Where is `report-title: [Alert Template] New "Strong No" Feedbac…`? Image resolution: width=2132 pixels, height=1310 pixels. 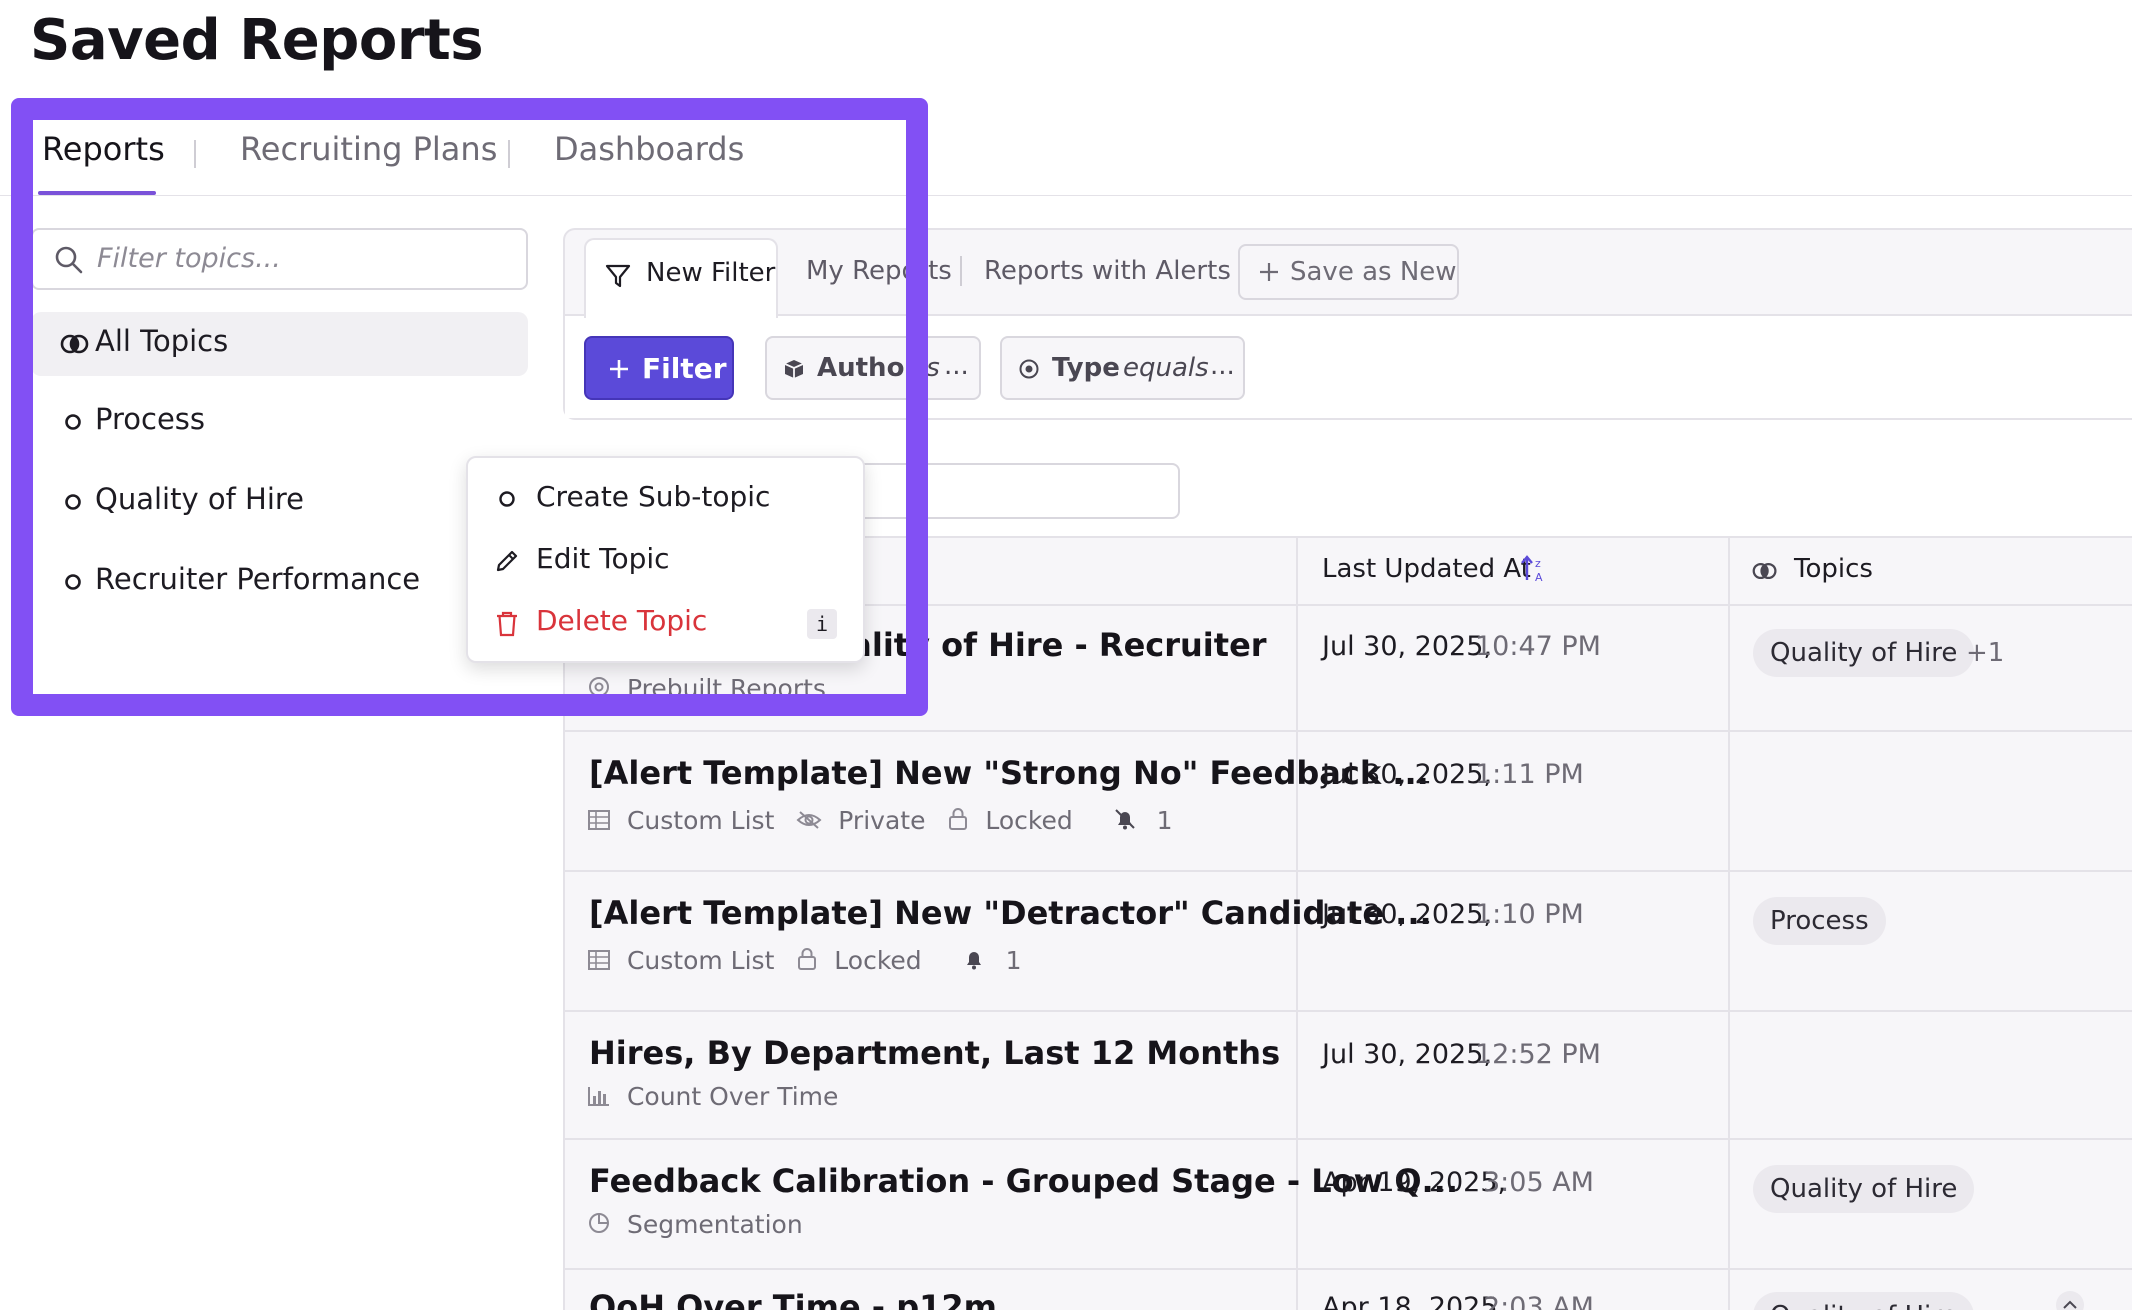
report-title: [Alert Template] New "Strong No" Feedbac… is located at coordinates (1009, 773).